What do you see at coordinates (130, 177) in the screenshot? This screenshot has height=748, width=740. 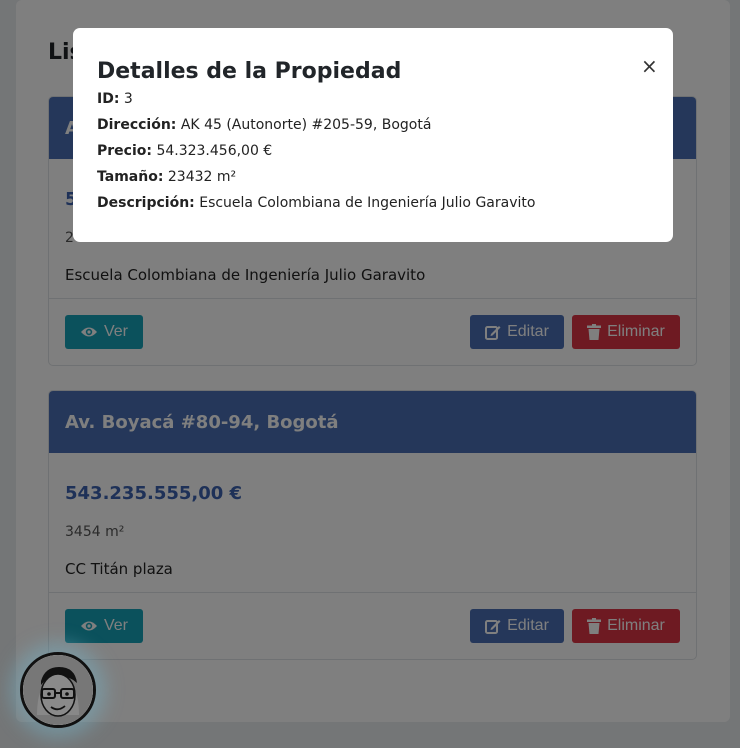 I see `detail-label: Tamaño:` at bounding box center [130, 177].